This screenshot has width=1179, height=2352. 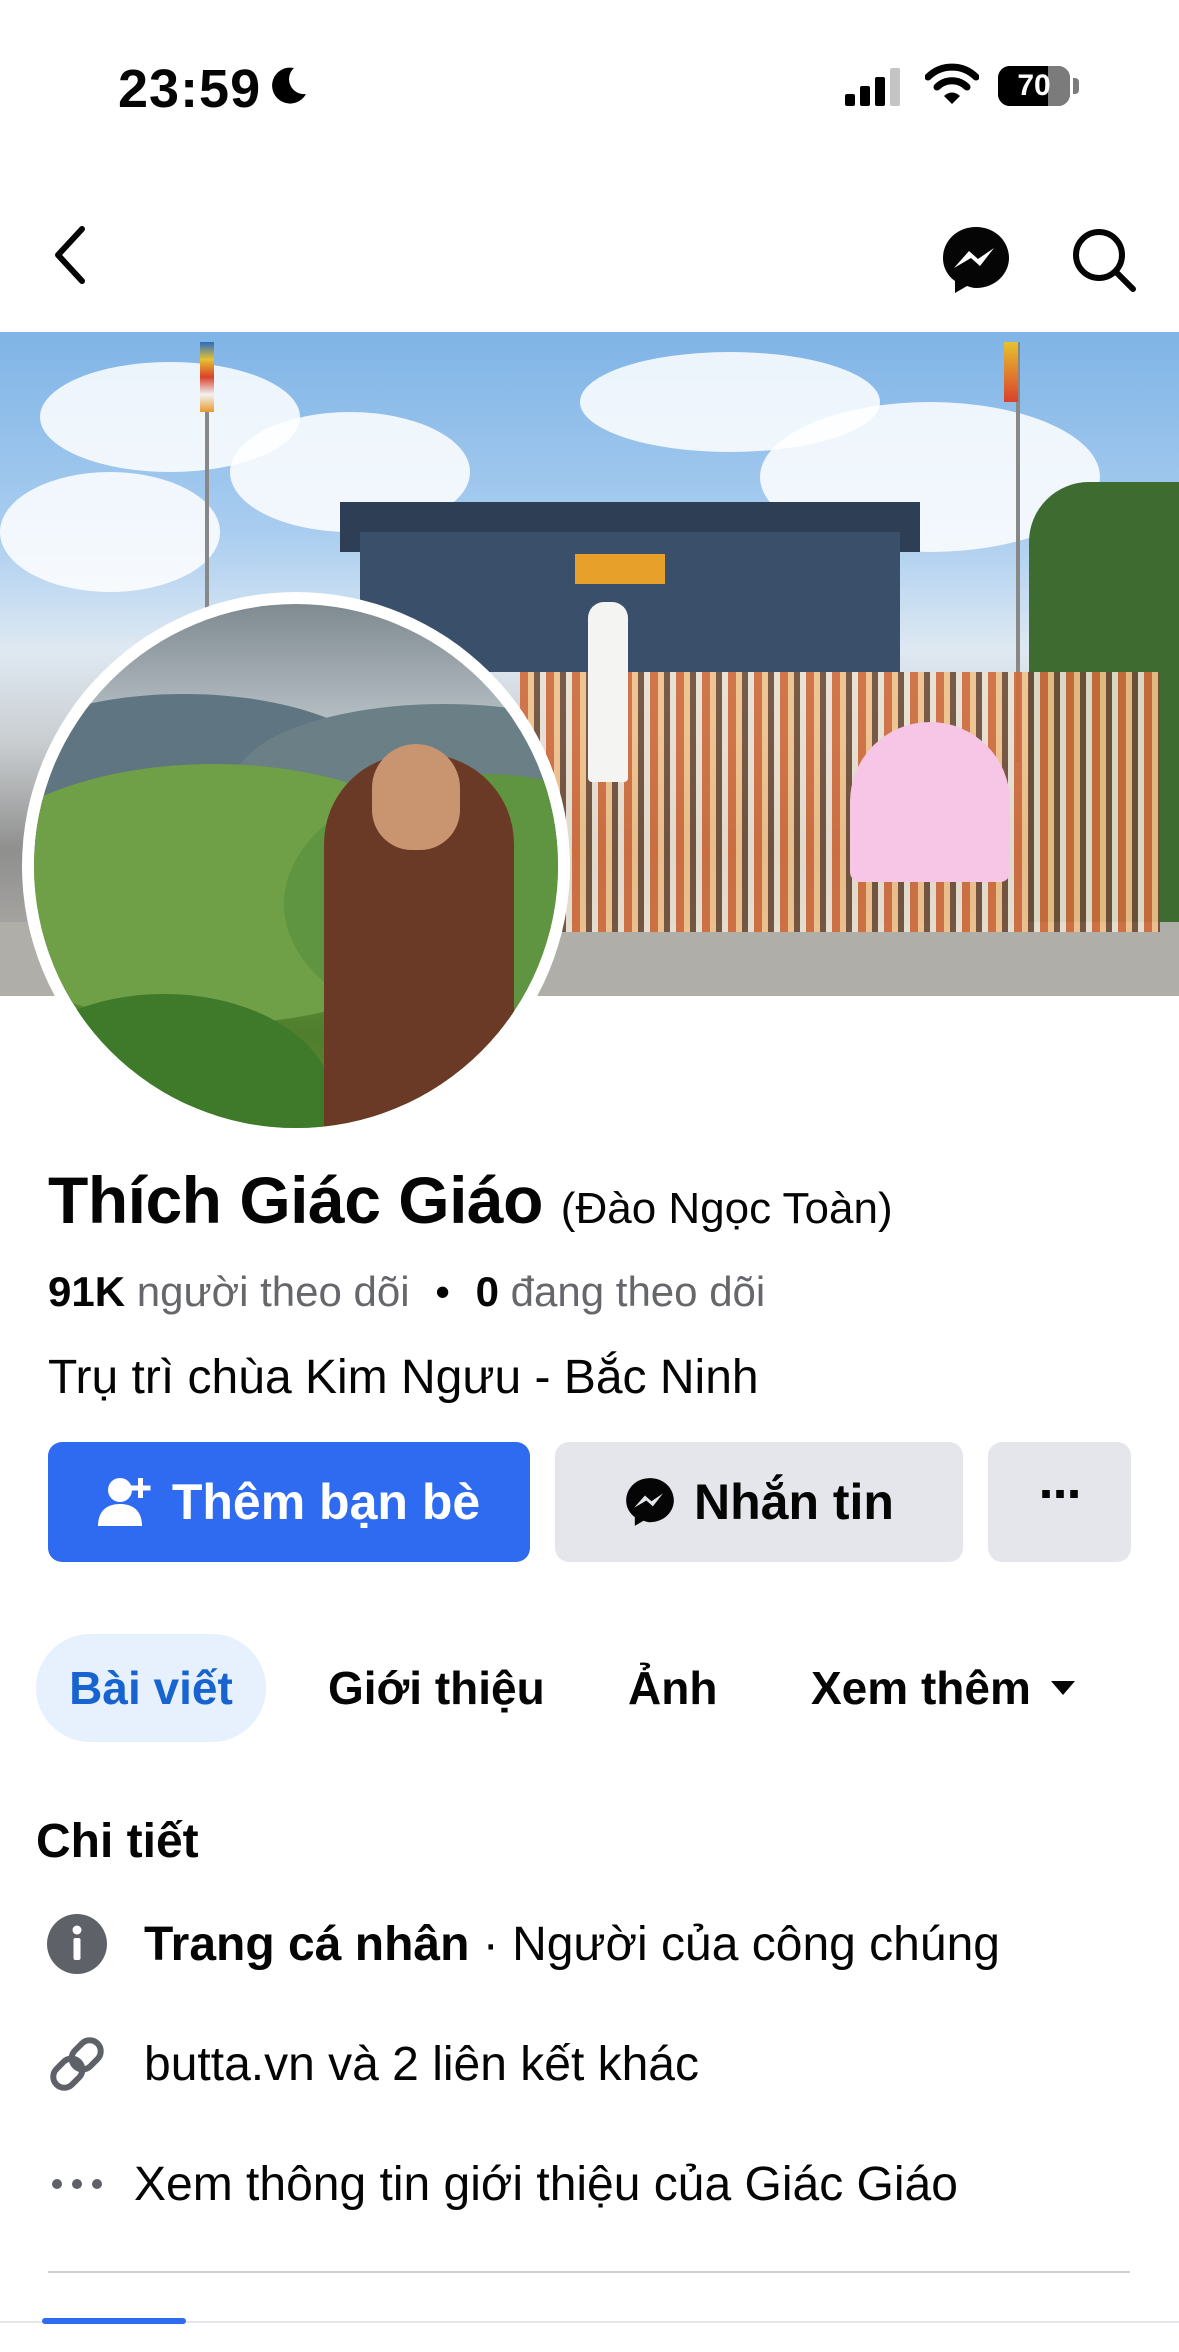 I want to click on message-label: Nhắn tin, so click(x=794, y=1502).